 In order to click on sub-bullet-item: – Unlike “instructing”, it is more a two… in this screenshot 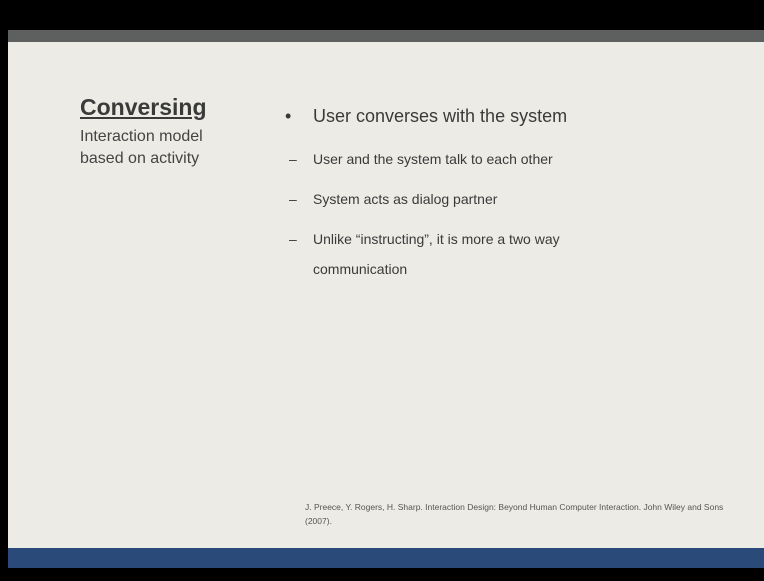, I will do `click(507, 254)`.